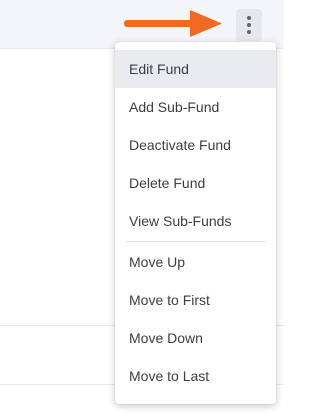 The height and width of the screenshot is (413, 320). What do you see at coordinates (249, 18) in the screenshot?
I see `vertical-ellipsis-icon` at bounding box center [249, 18].